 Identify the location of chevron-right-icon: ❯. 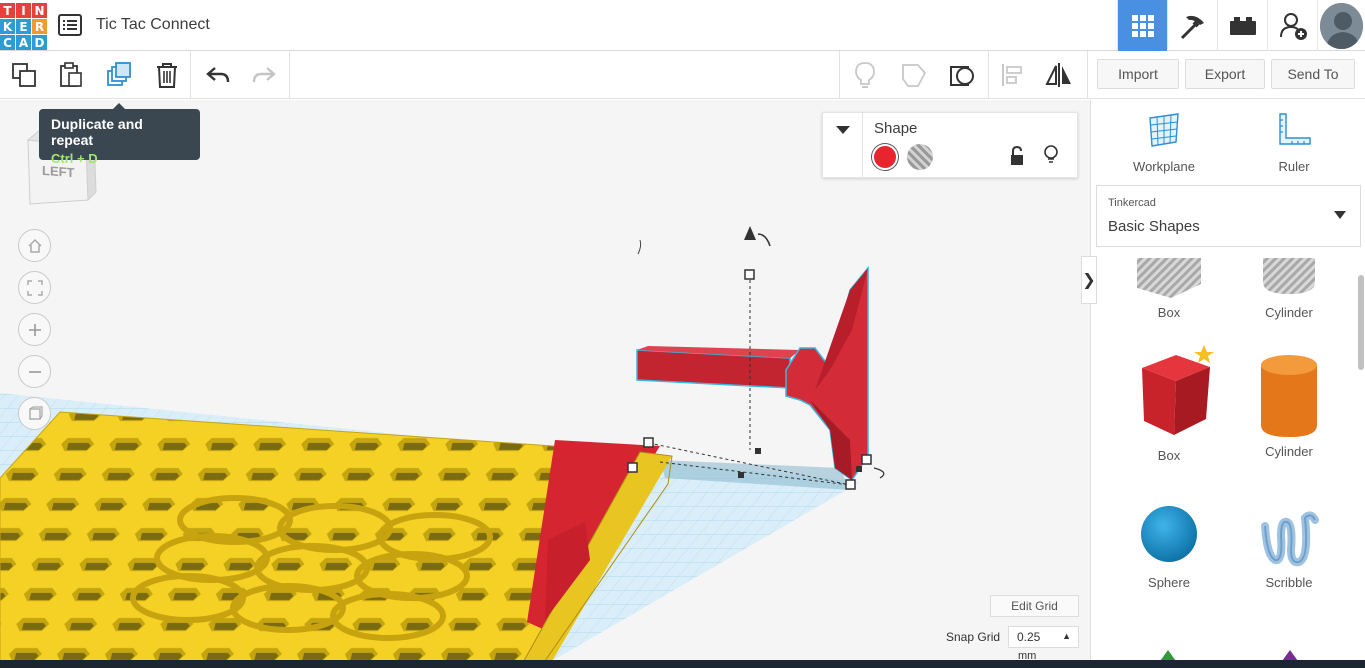
(1089, 280).